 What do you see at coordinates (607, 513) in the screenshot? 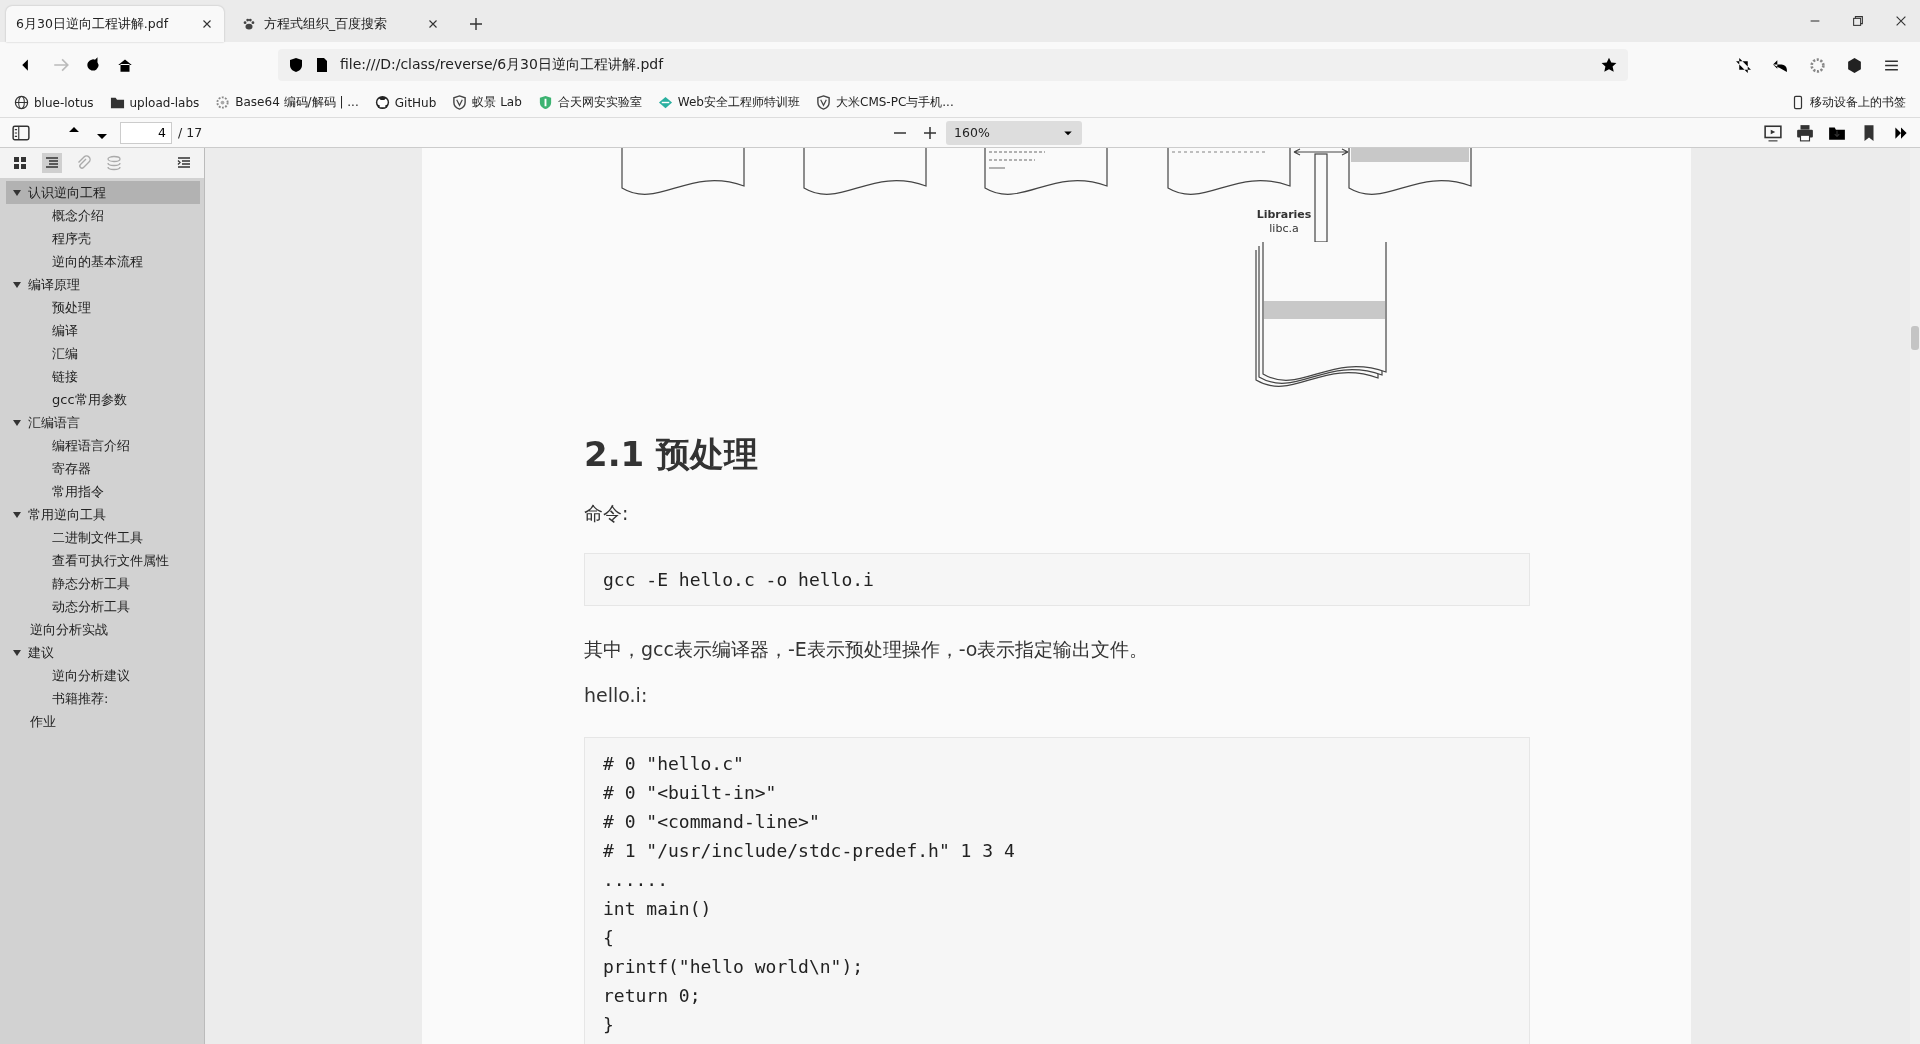
I see `paragraph: 命令:` at bounding box center [607, 513].